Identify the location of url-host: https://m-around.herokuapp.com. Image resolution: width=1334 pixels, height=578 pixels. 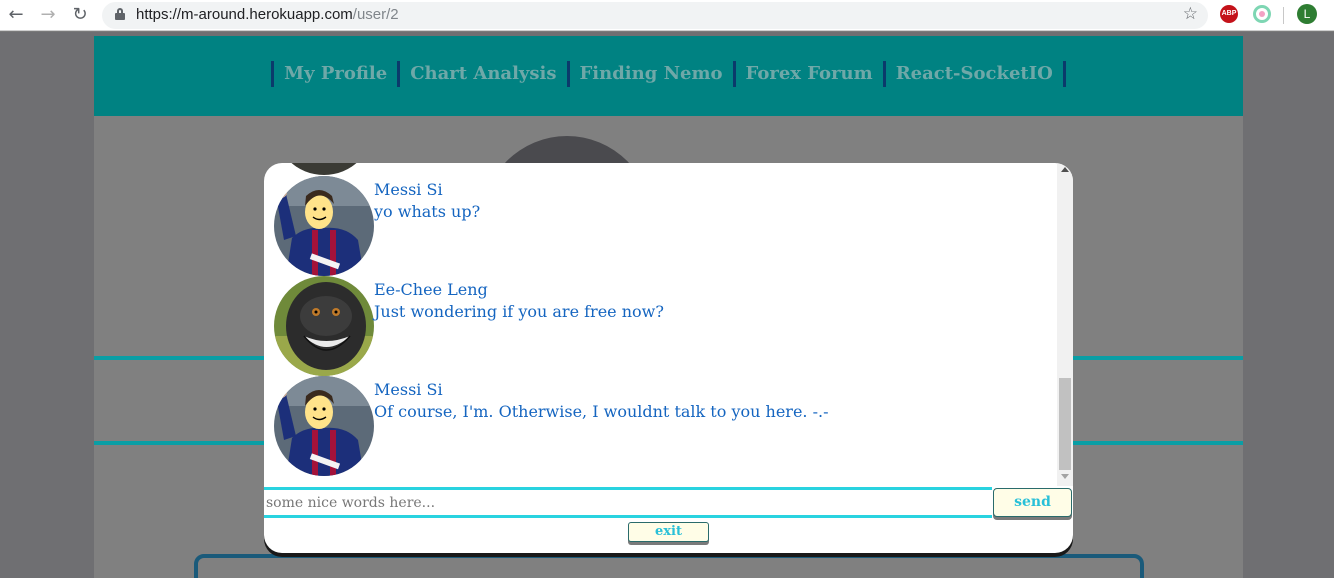
(244, 14).